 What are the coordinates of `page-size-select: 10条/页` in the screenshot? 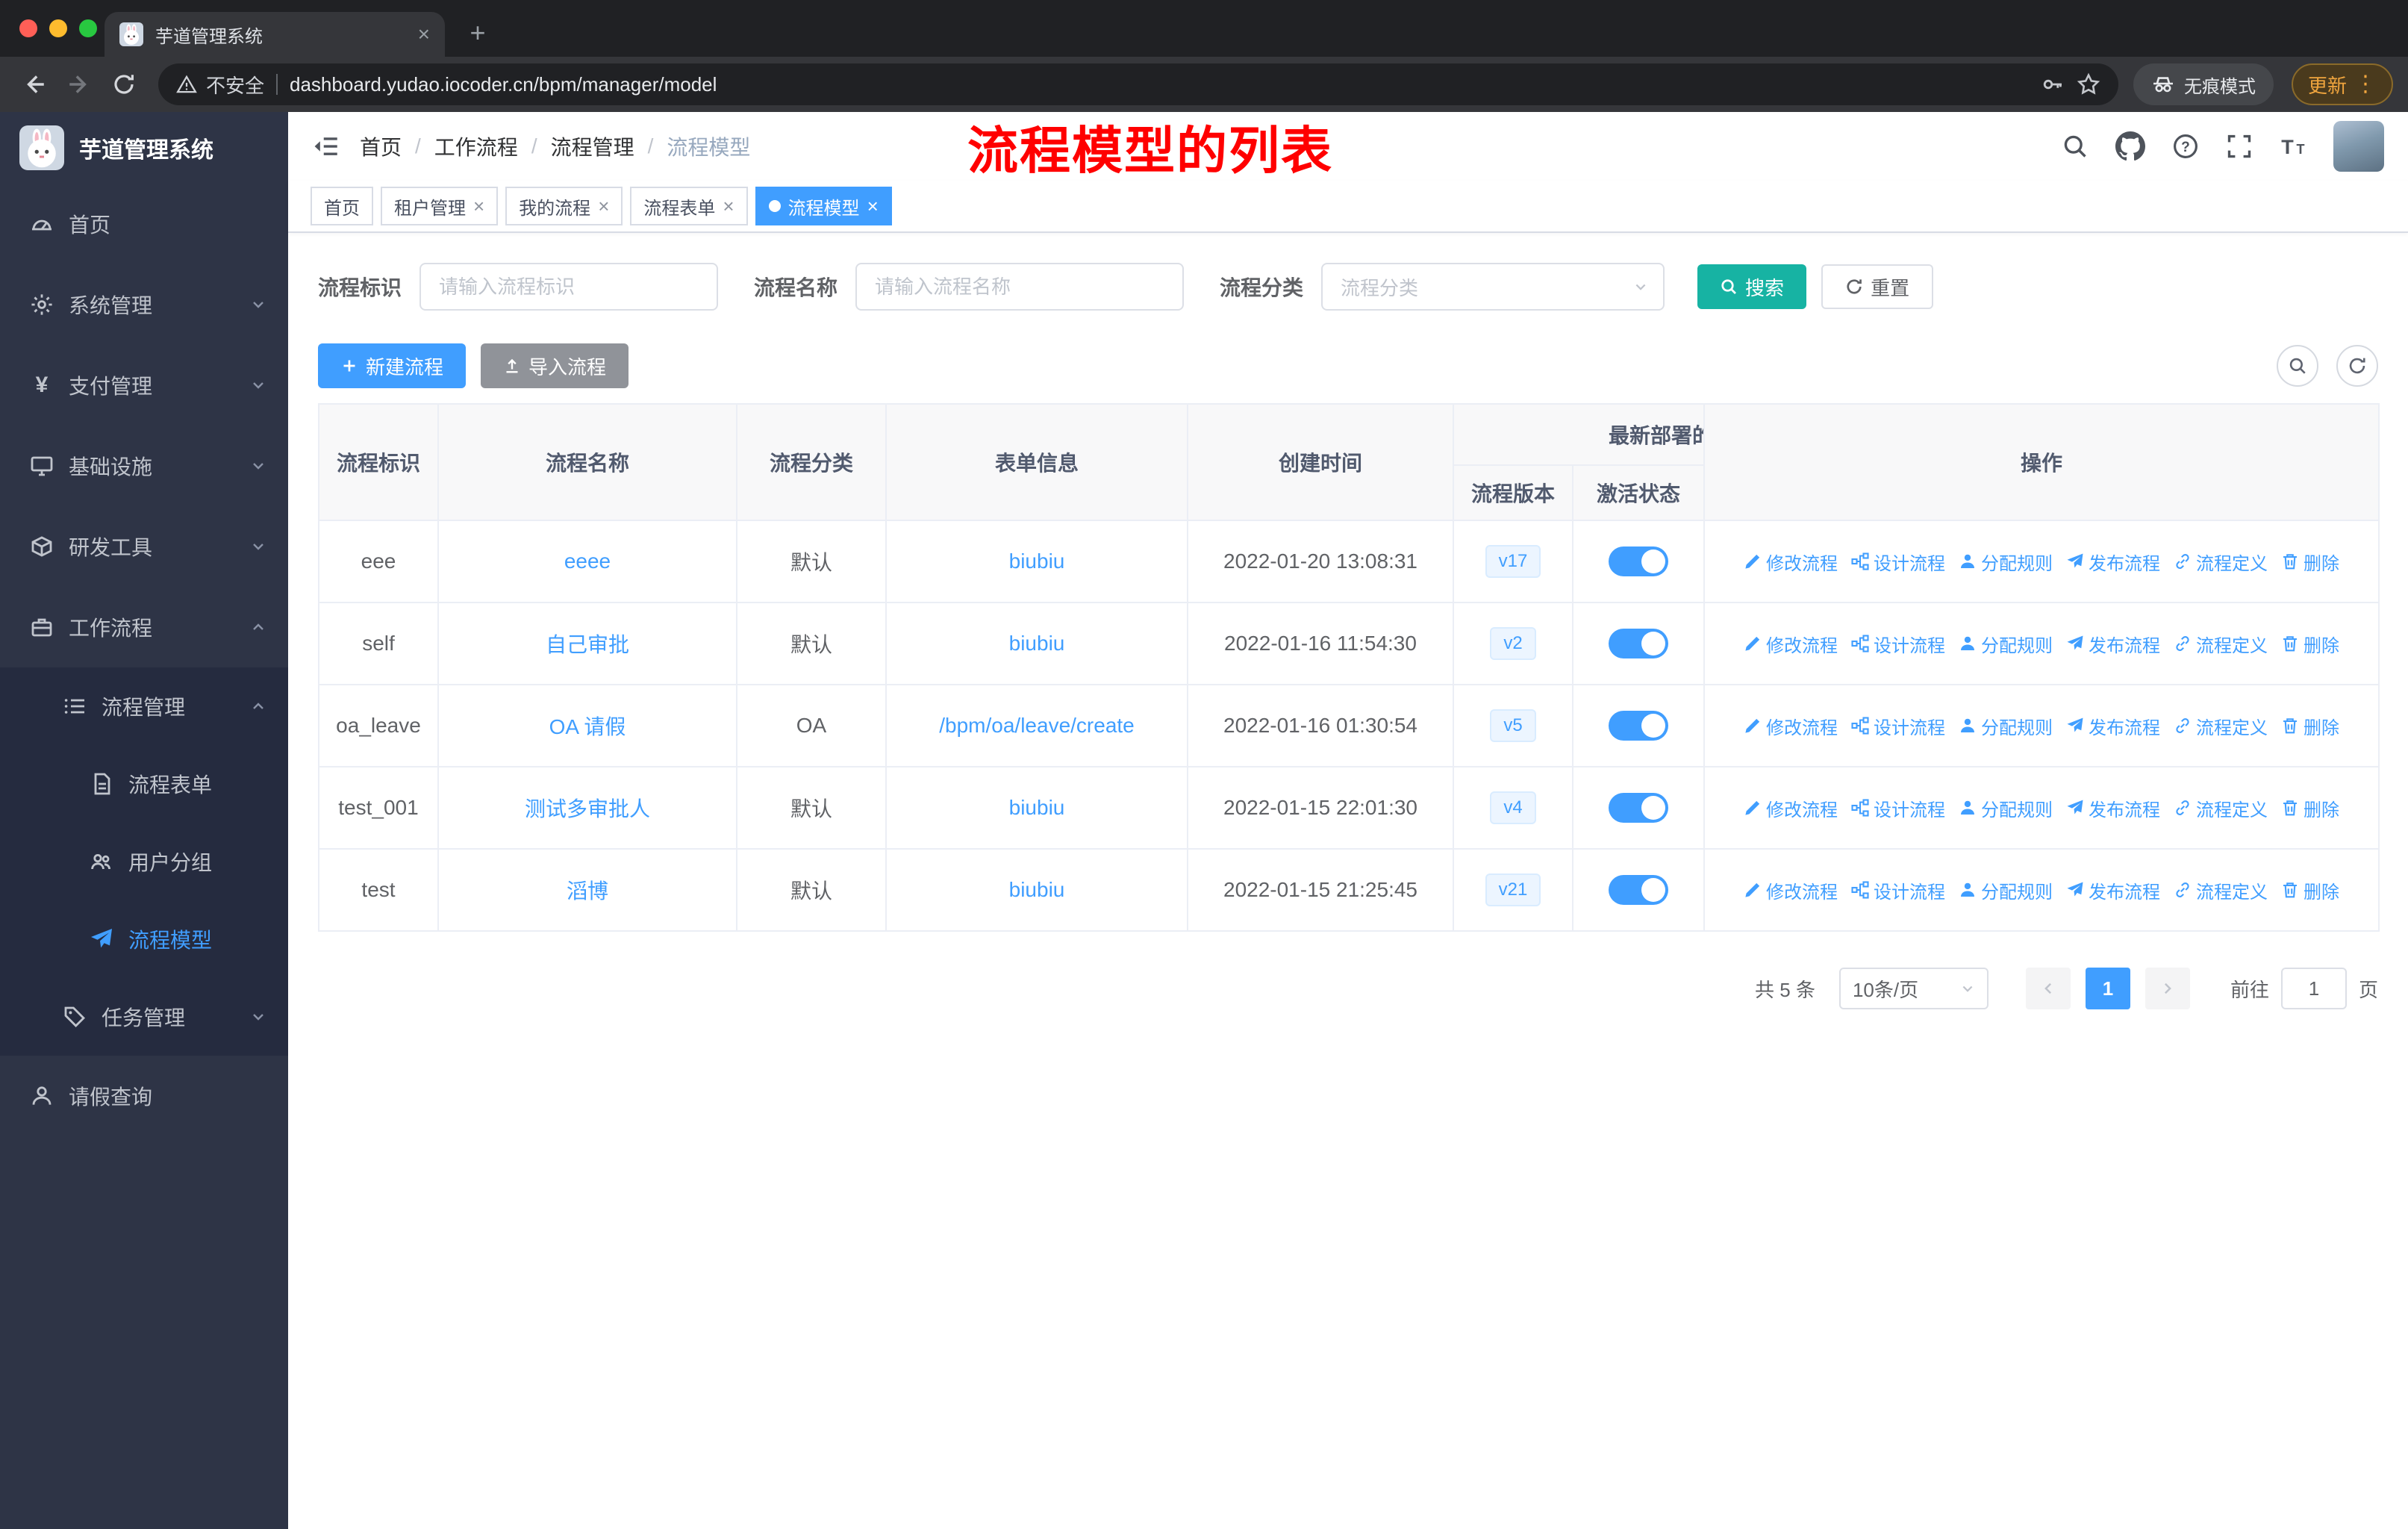 It's located at (1913, 989).